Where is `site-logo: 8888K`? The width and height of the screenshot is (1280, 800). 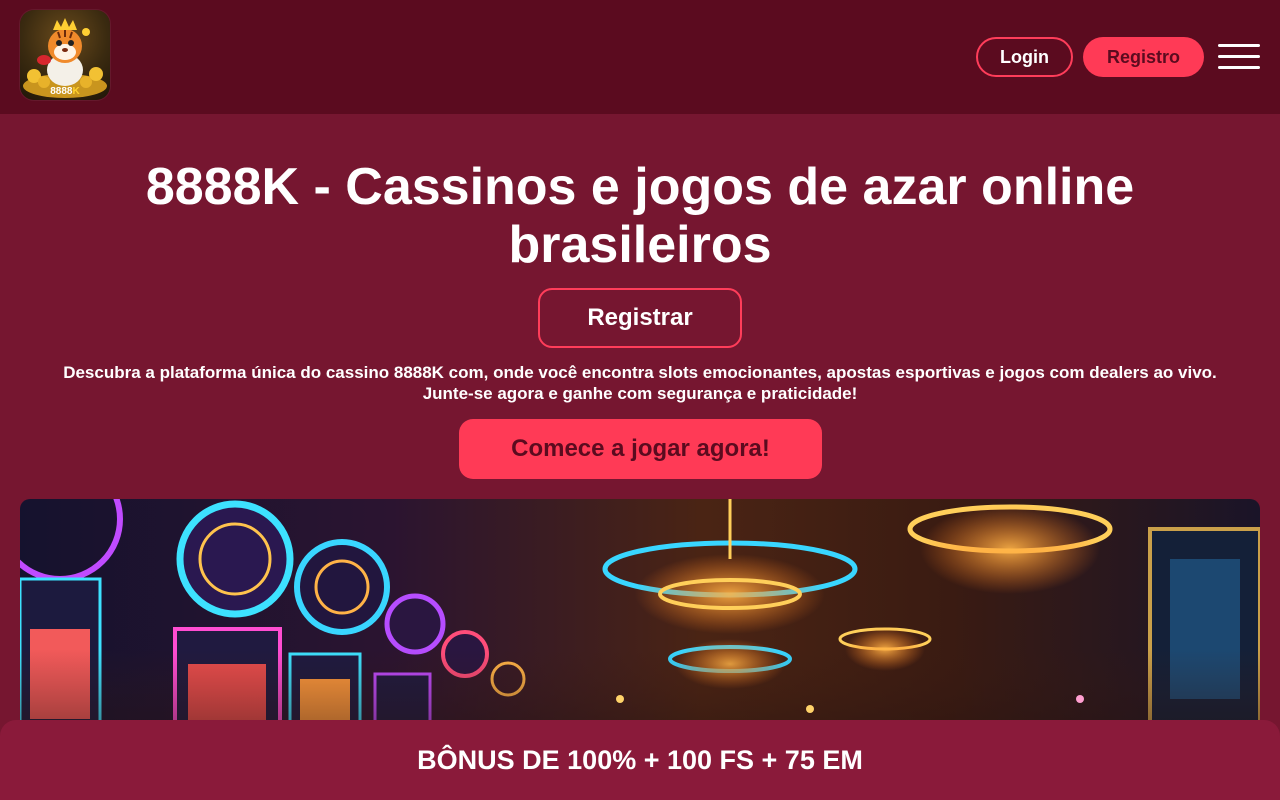 site-logo: 8888K is located at coordinates (65, 55).